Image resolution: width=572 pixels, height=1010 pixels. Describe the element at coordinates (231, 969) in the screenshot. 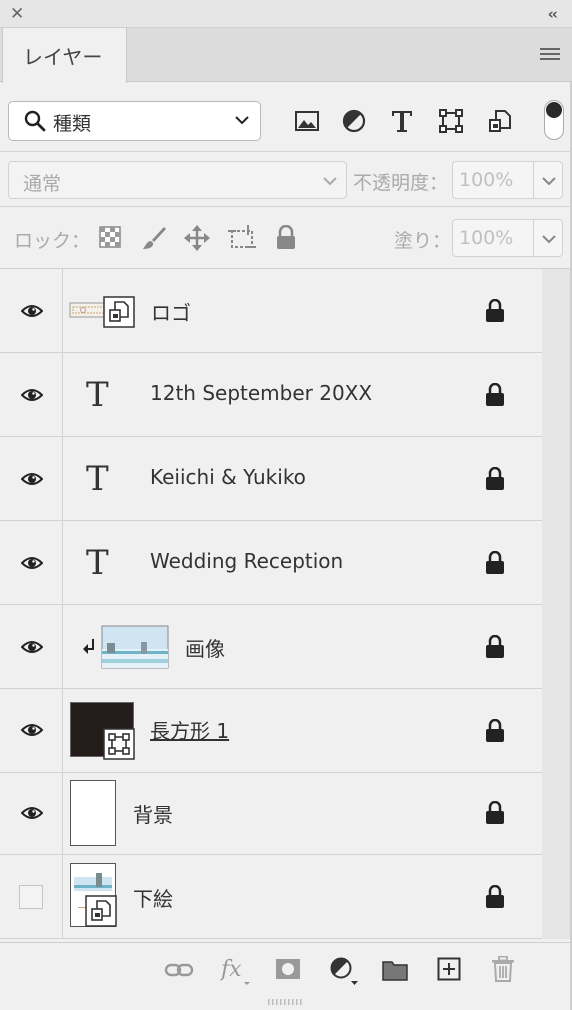

I see `svg-text: fx` at that location.